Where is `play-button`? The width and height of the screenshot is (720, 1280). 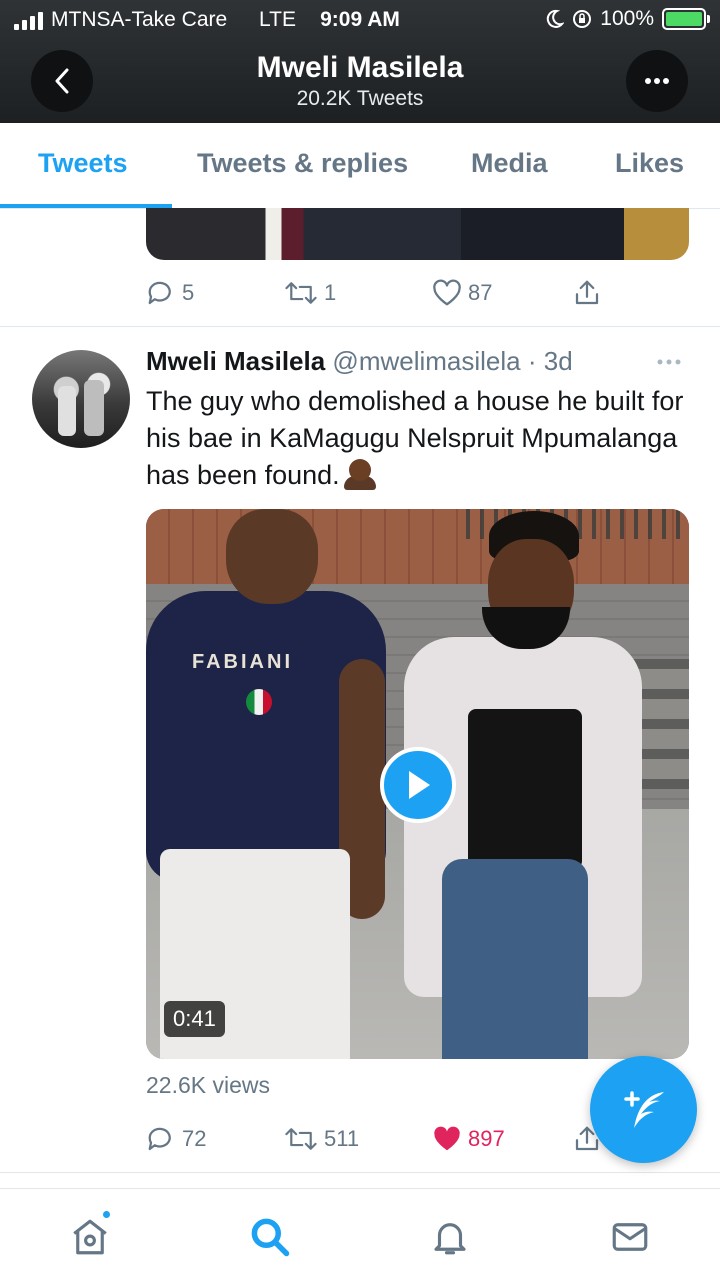
play-button is located at coordinates (418, 785).